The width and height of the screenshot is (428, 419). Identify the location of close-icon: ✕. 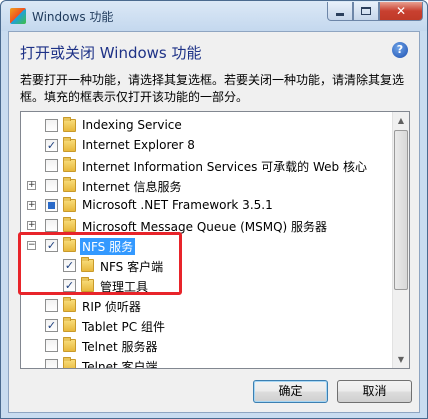
(401, 11).